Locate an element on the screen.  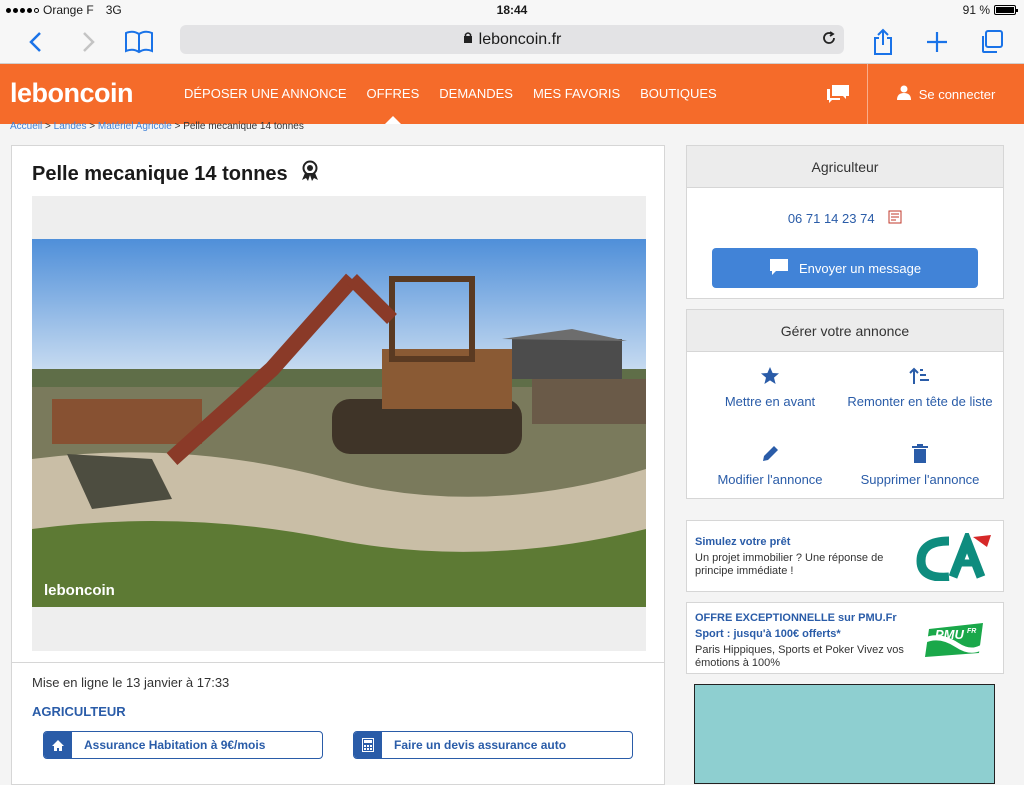
site-logo: leboncoin is located at coordinates (72, 93).